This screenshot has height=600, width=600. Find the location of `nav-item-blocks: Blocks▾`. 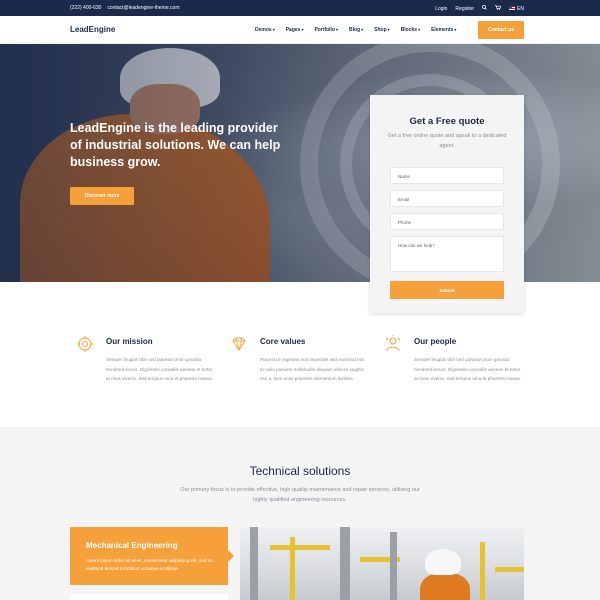

nav-item-blocks: Blocks▾ is located at coordinates (410, 30).